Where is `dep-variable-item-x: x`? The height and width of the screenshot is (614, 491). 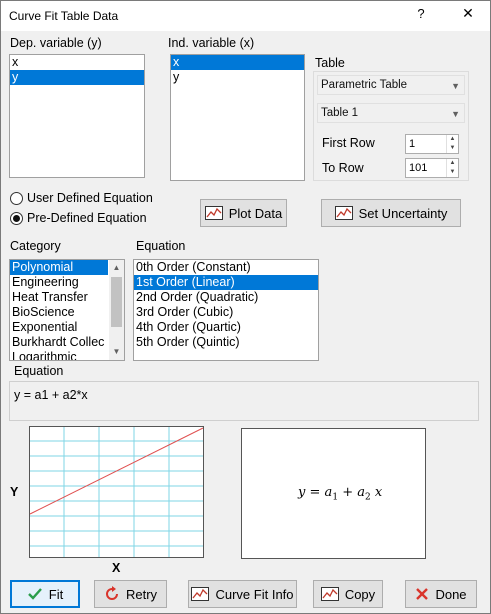 dep-variable-item-x: x is located at coordinates (77, 62).